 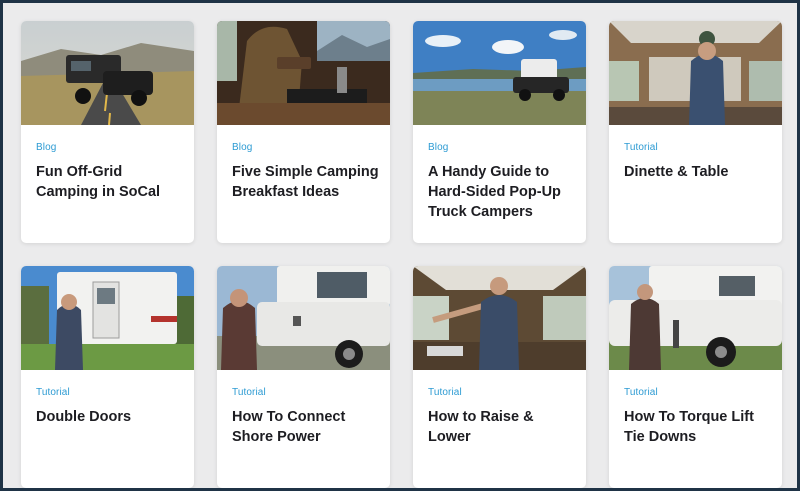 I want to click on article-title: Dinette & Table, so click(x=698, y=172).